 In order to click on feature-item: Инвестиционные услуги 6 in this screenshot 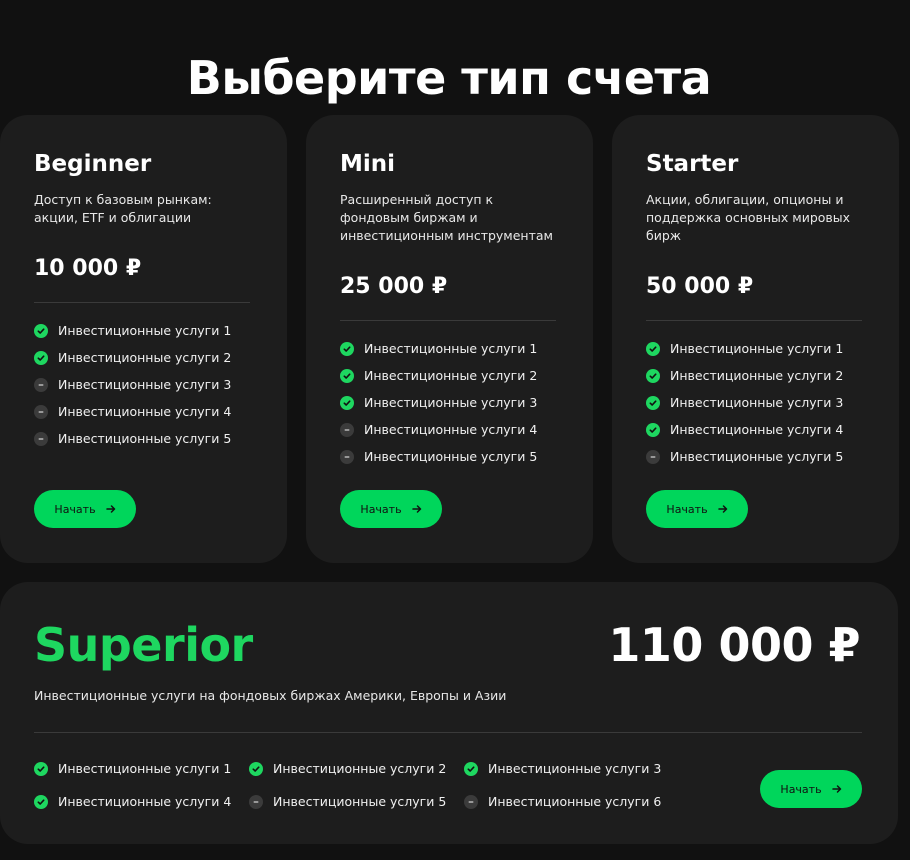, I will do `click(571, 801)`.